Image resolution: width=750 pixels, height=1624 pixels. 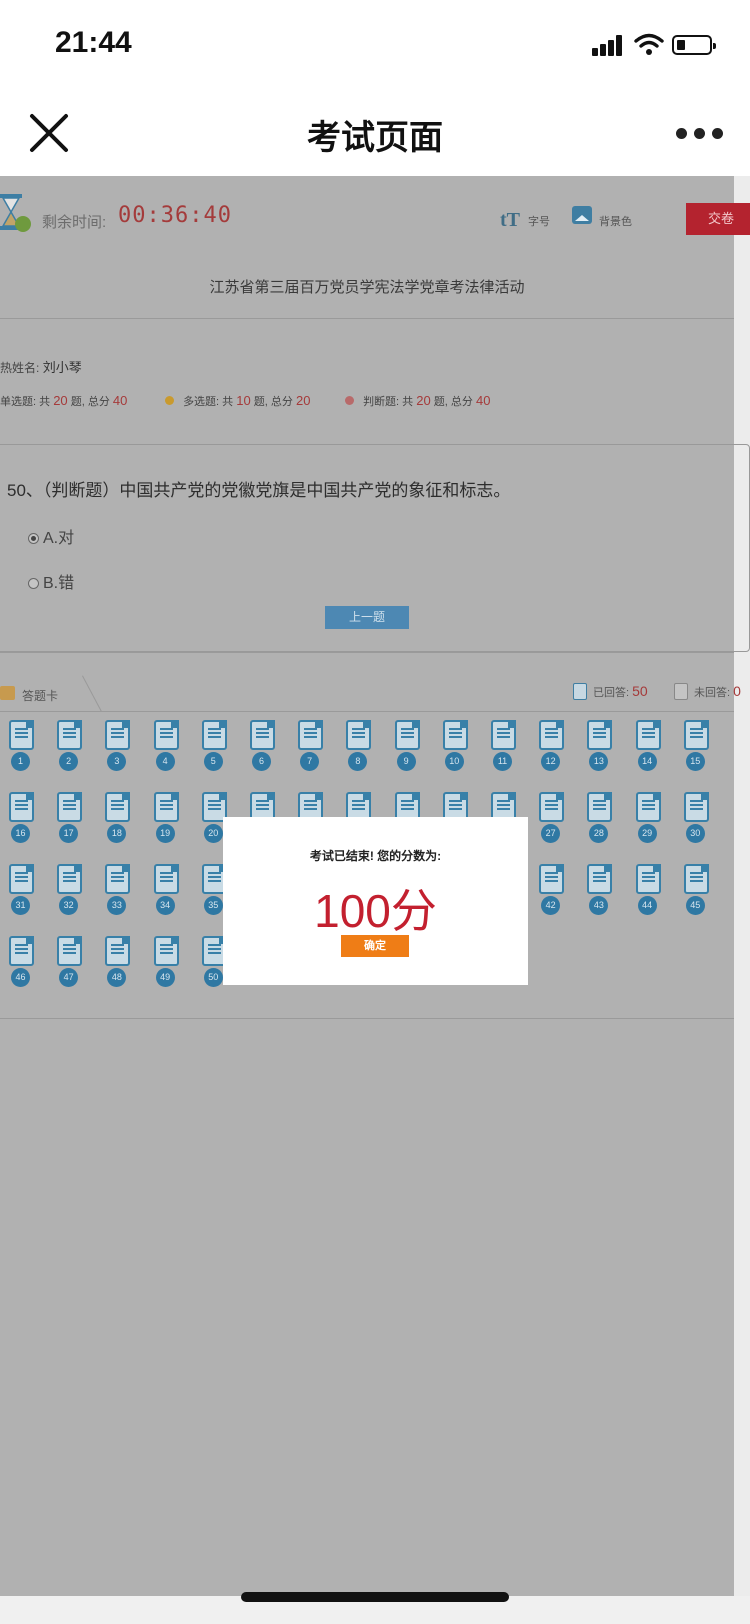 What do you see at coordinates (510, 220) in the screenshot?
I see `font-size-icon: tT` at bounding box center [510, 220].